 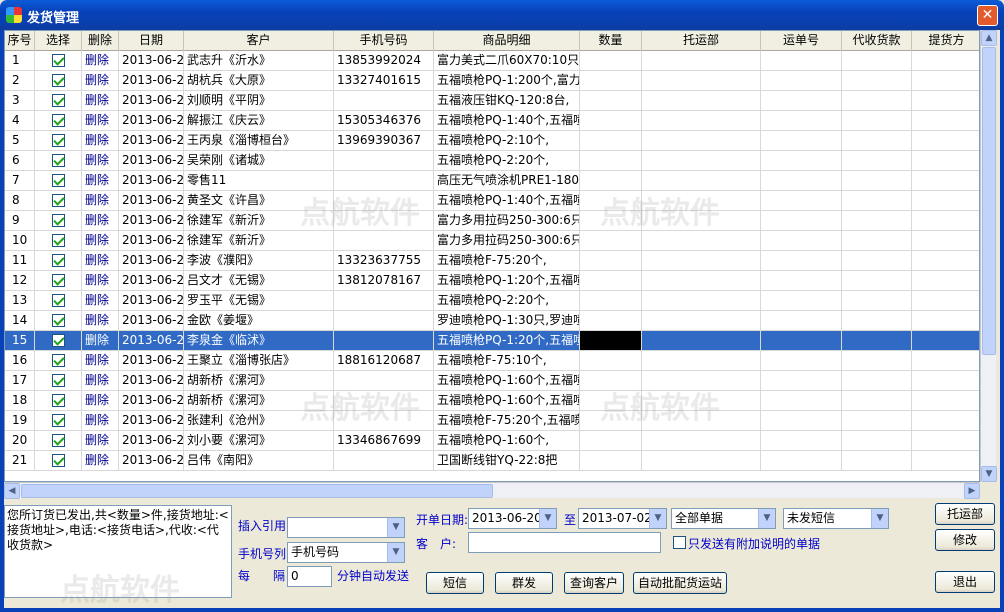 What do you see at coordinates (492, 221) in the screenshot?
I see `table-row: 9 删除2013-06-20徐建军《新沂》 富力多用拉码250-300:6只,` at bounding box center [492, 221].